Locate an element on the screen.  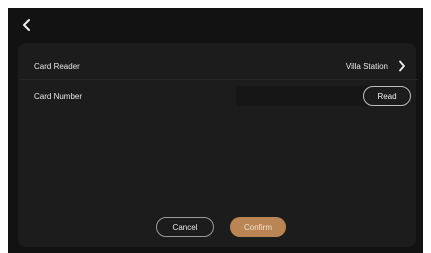
card-reader-value: Villa Station is located at coordinates (366, 66).